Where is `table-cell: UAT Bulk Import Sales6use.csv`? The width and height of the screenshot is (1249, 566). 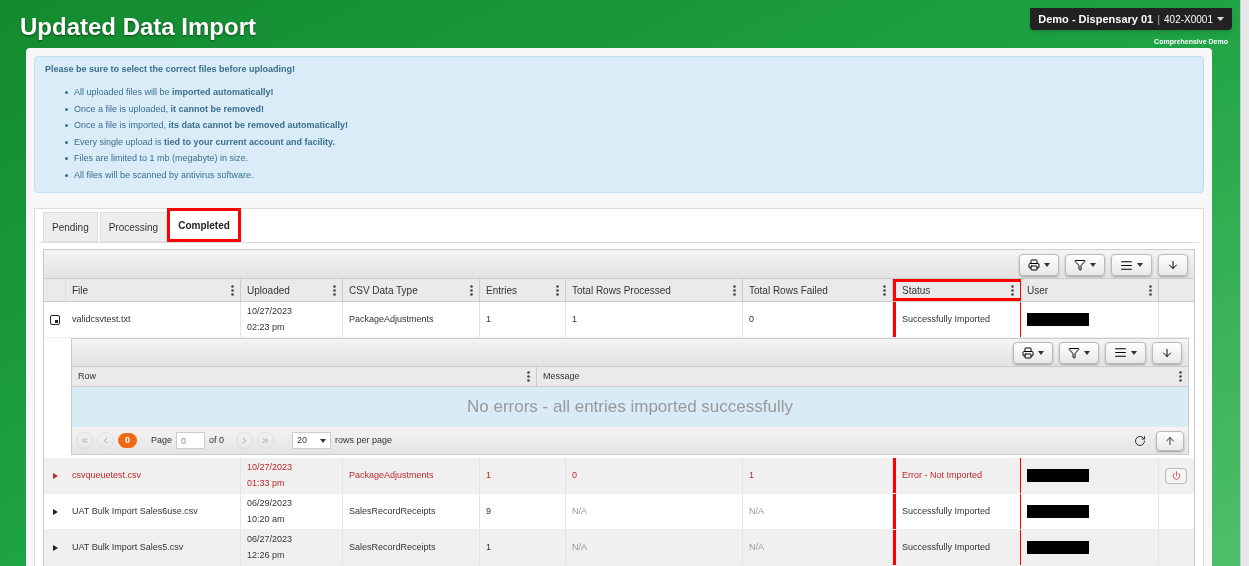
table-cell: UAT Bulk Import Sales6use.csv is located at coordinates (153, 511).